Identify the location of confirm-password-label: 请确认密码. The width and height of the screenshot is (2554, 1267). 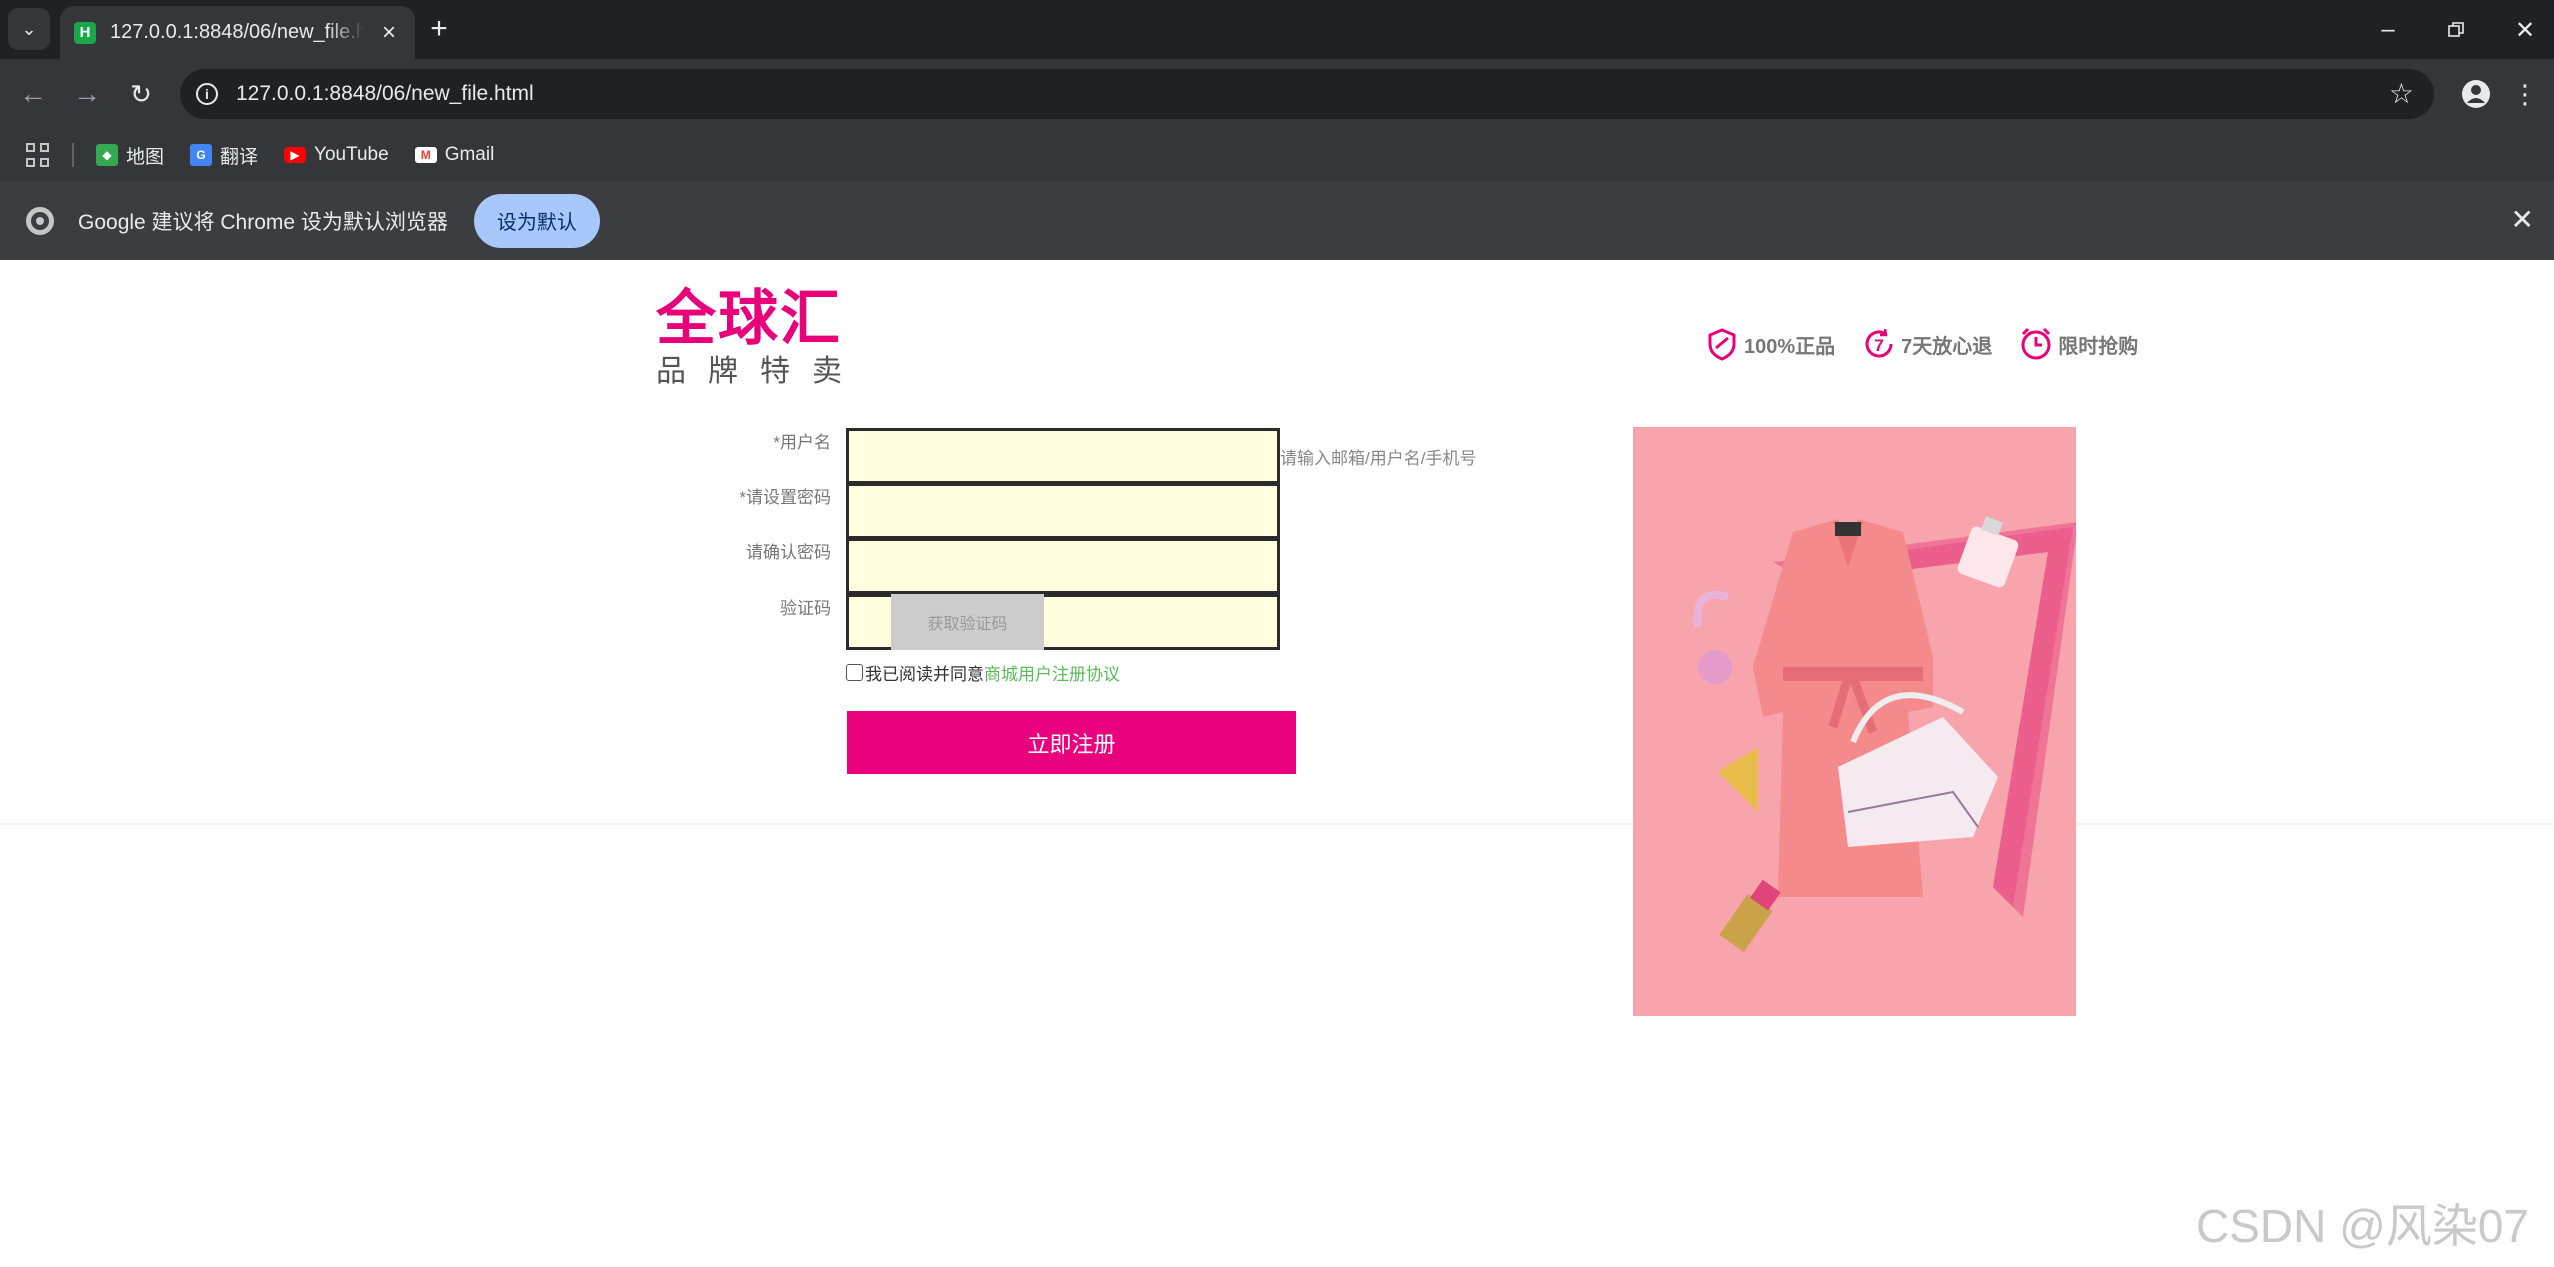
(788, 552).